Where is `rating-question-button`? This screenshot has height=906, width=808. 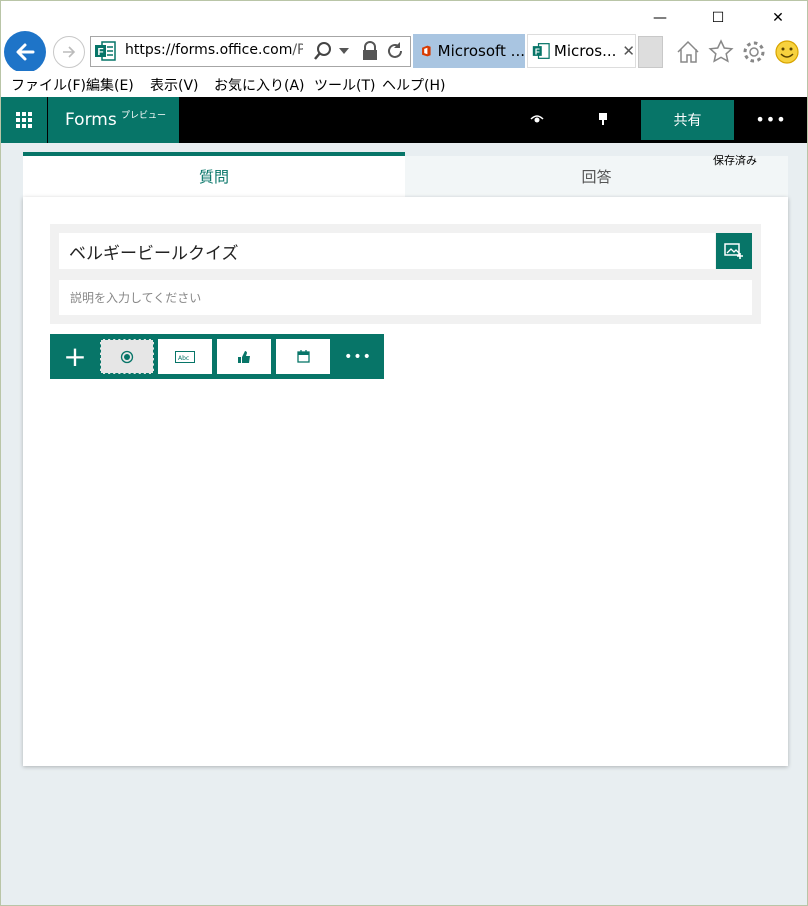 rating-question-button is located at coordinates (244, 356).